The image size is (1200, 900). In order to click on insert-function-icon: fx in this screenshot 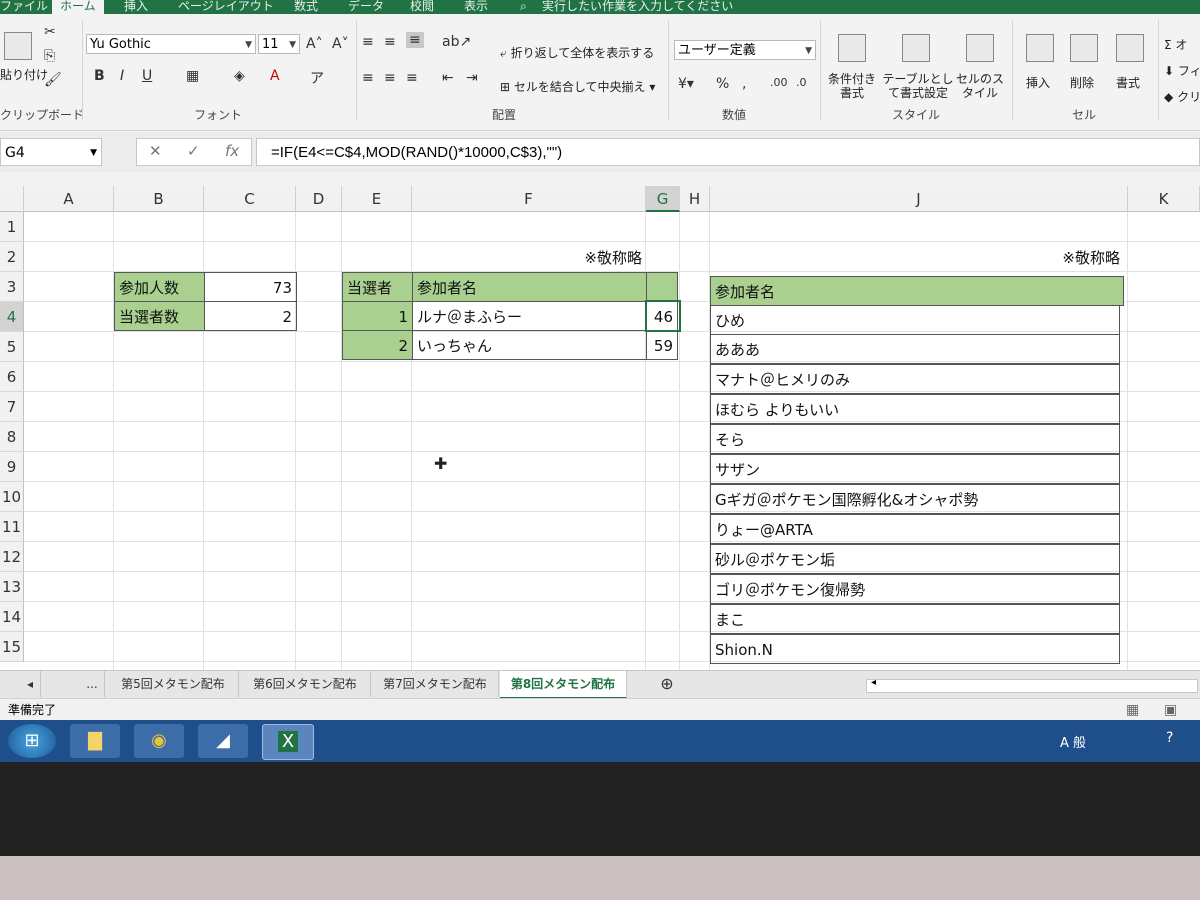, I will do `click(232, 151)`.